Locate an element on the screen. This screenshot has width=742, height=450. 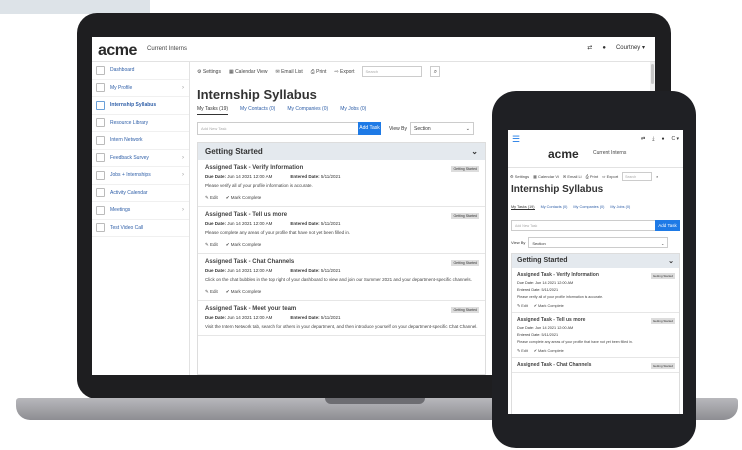
portal-name: Current Interns is located at coordinates (167, 49).